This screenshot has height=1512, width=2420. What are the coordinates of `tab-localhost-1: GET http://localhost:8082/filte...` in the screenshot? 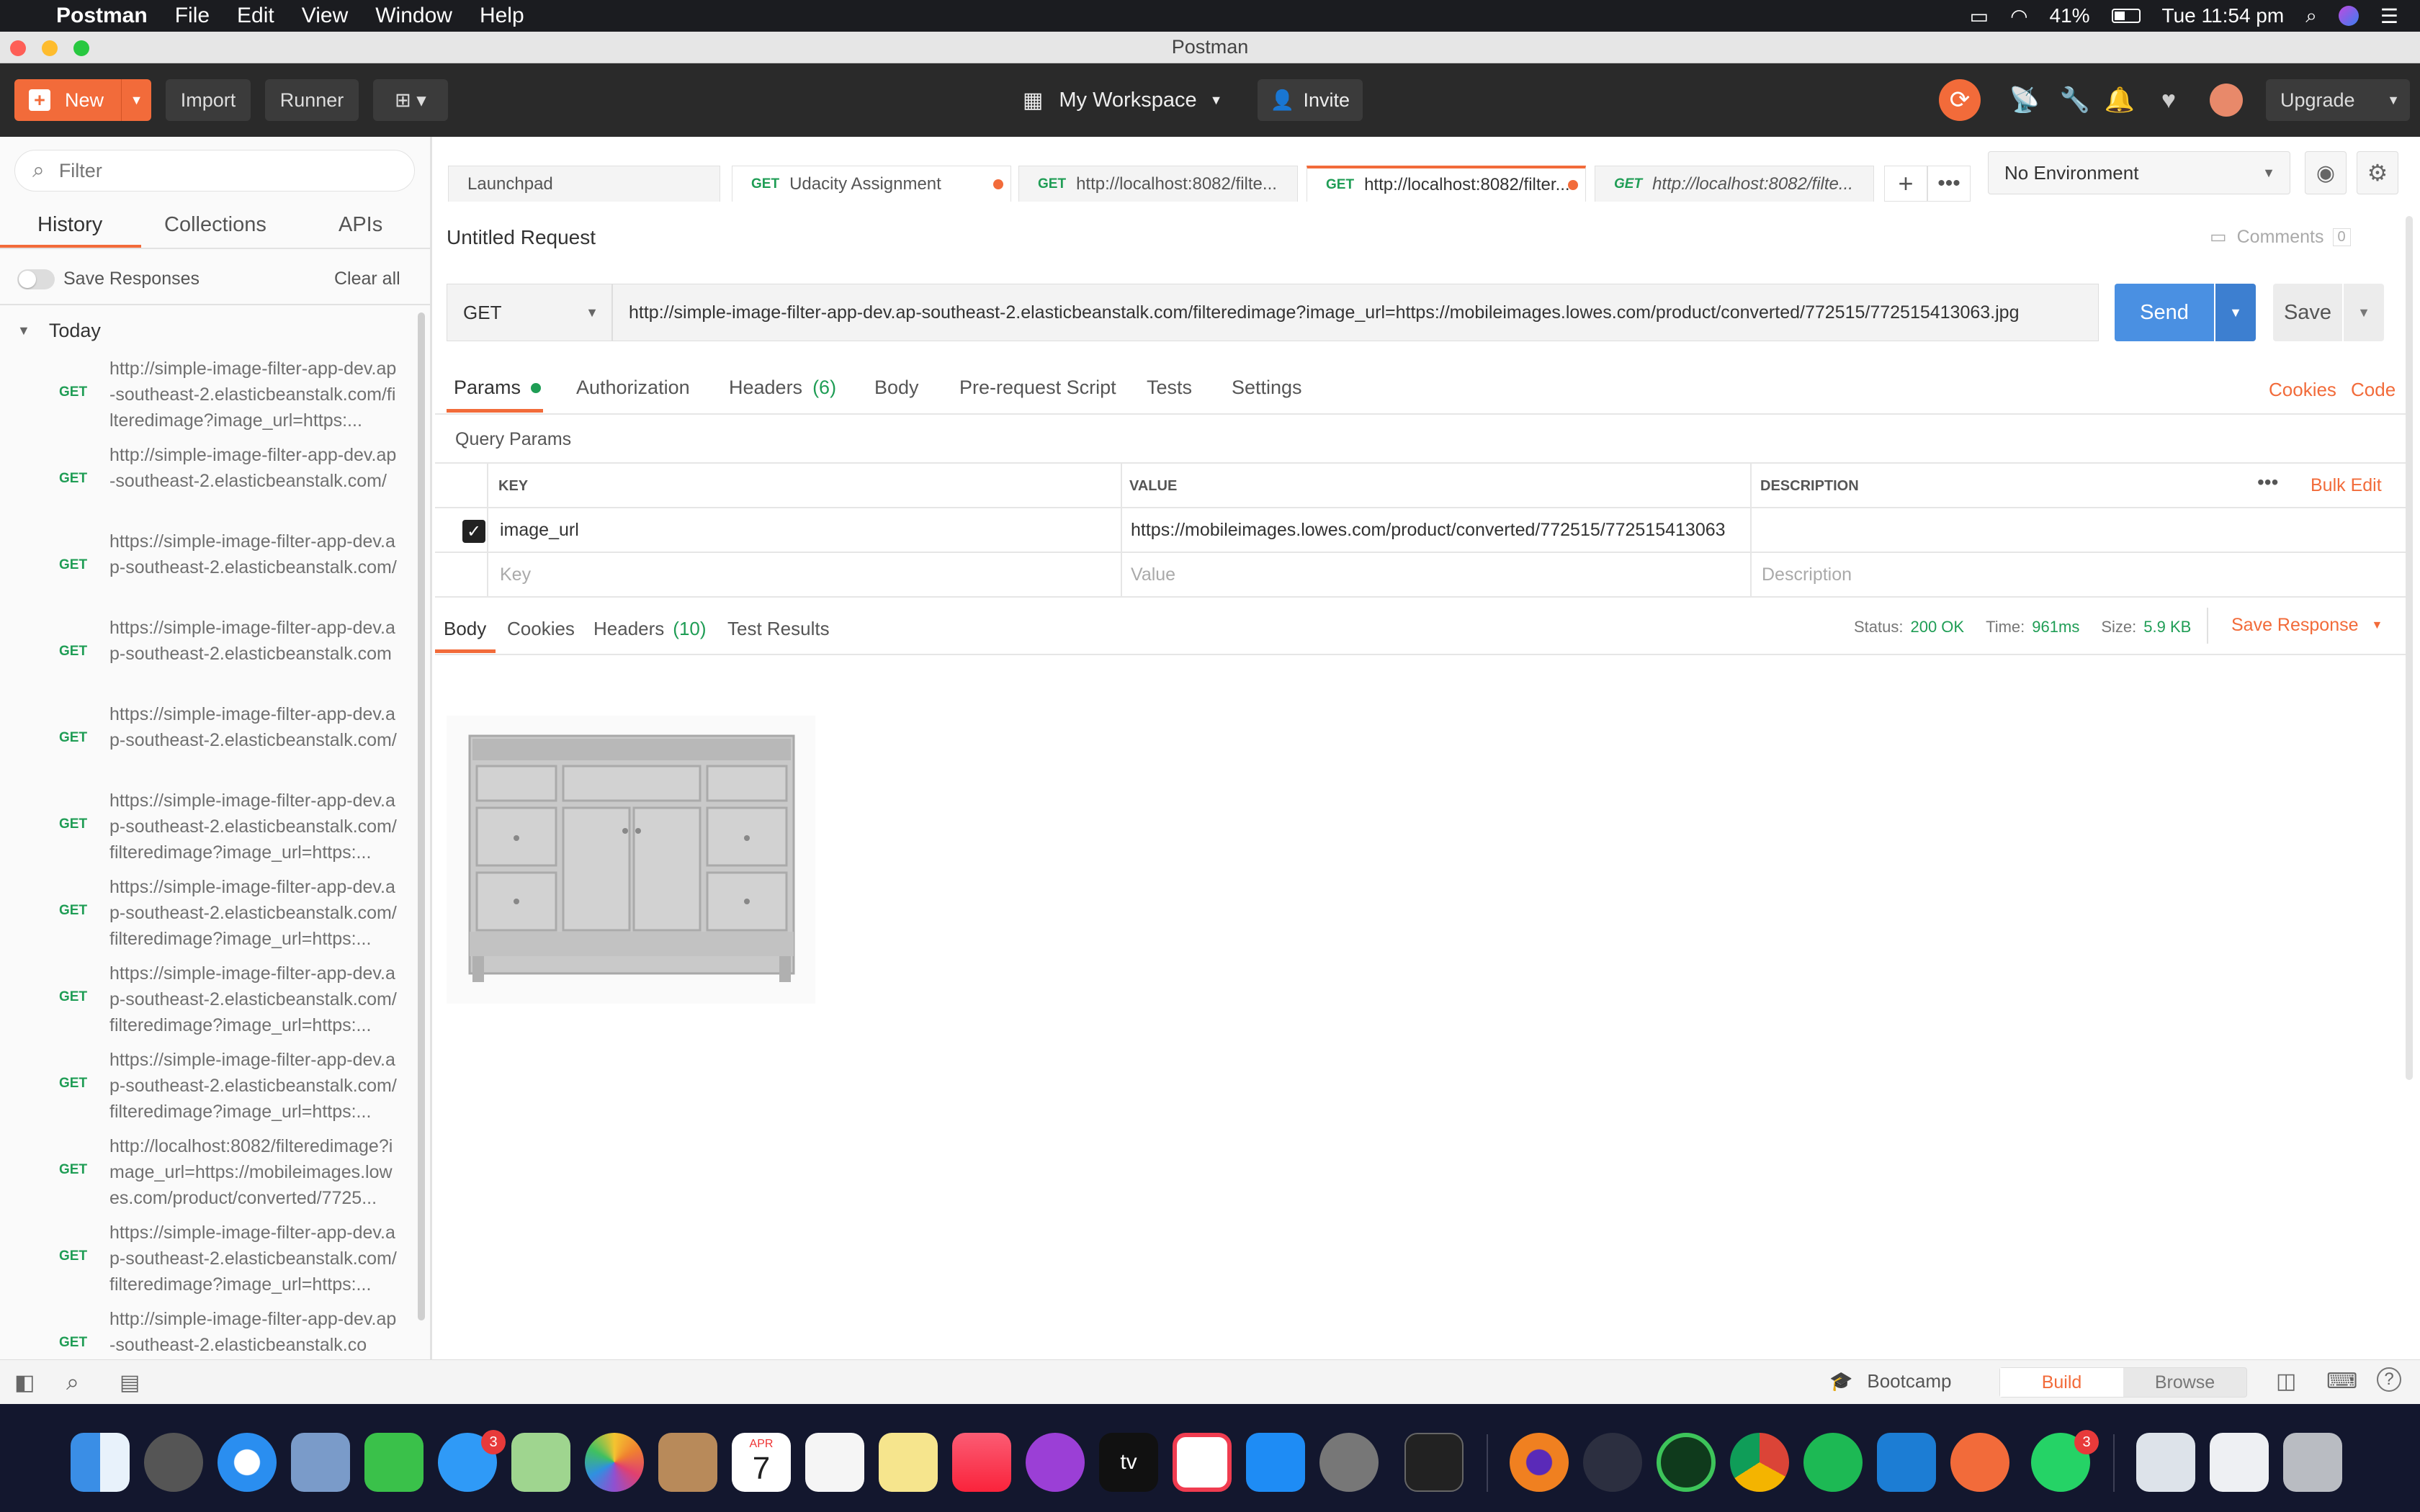 It's located at (1158, 184).